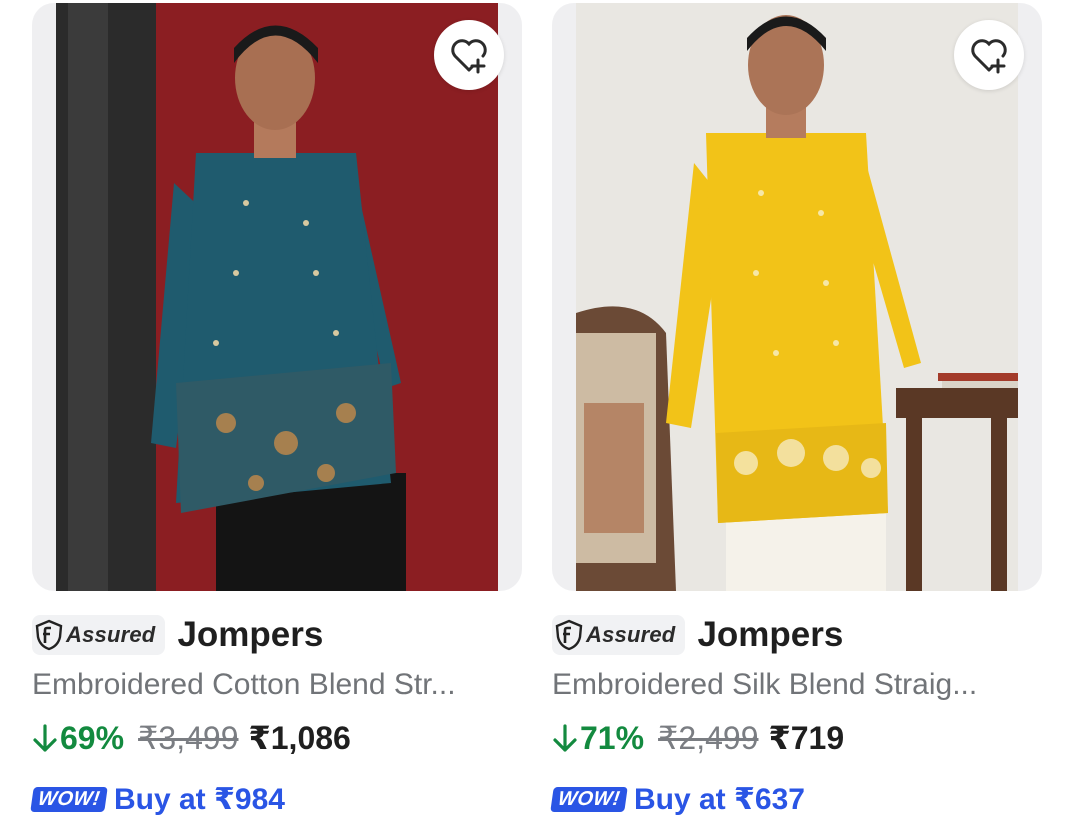 This screenshot has width=1084, height=827. Describe the element at coordinates (92, 737) in the screenshot. I see `discount-percent: 69%` at that location.